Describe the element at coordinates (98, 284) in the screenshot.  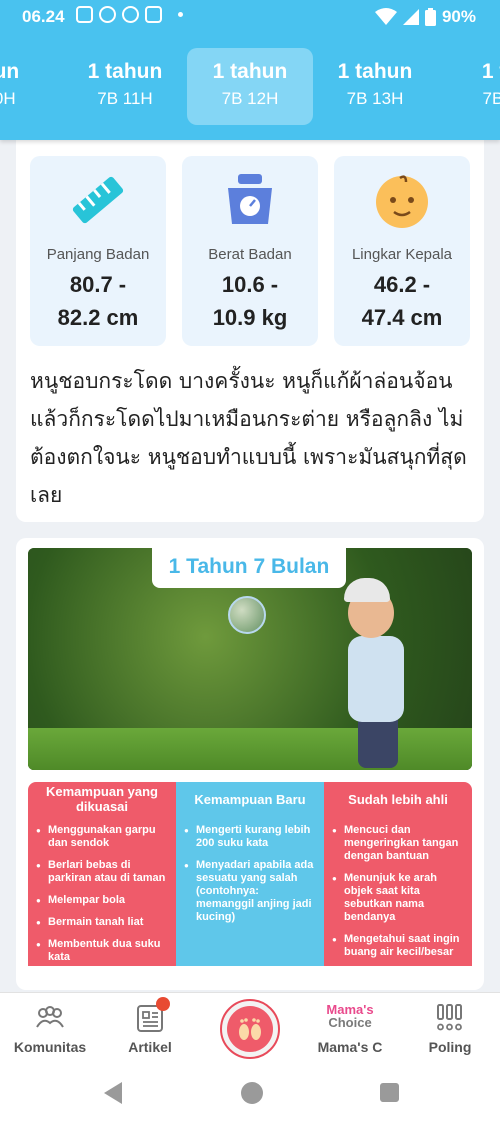
I see `length-value-line1: 80.7 -` at that location.